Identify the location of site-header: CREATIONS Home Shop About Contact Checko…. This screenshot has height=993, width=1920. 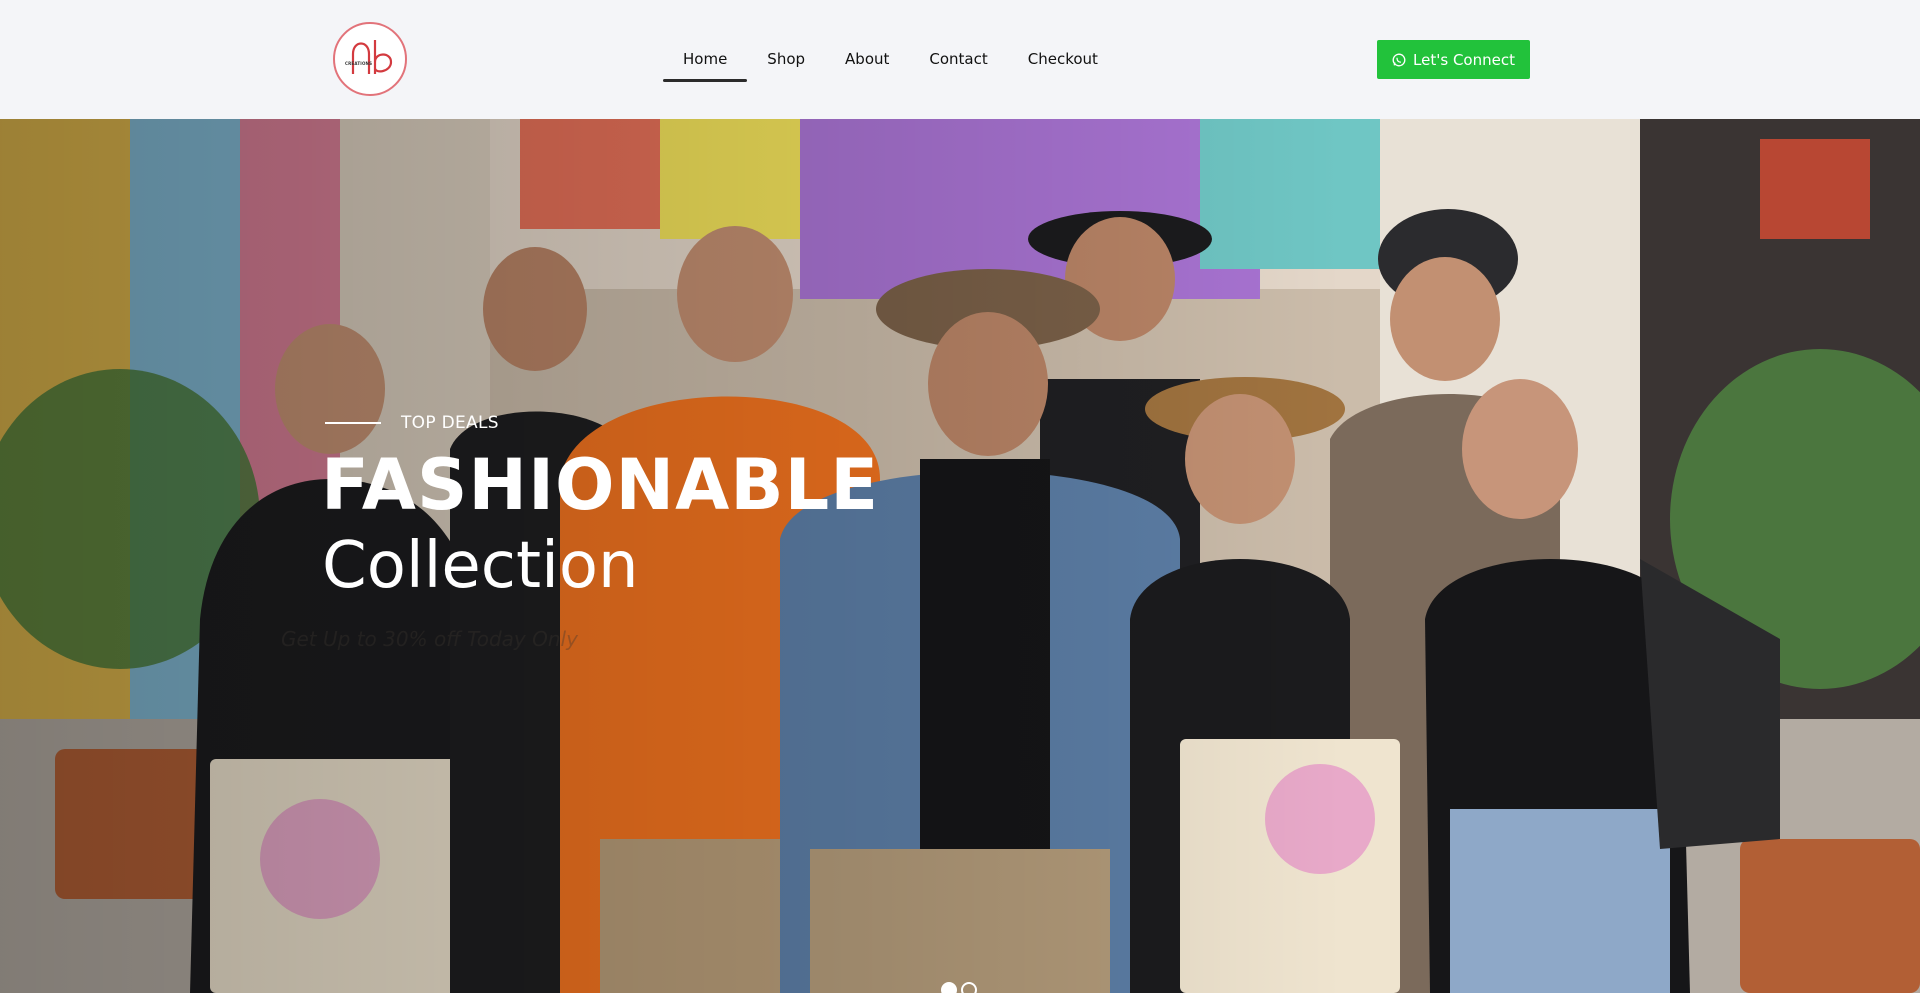
(960, 59).